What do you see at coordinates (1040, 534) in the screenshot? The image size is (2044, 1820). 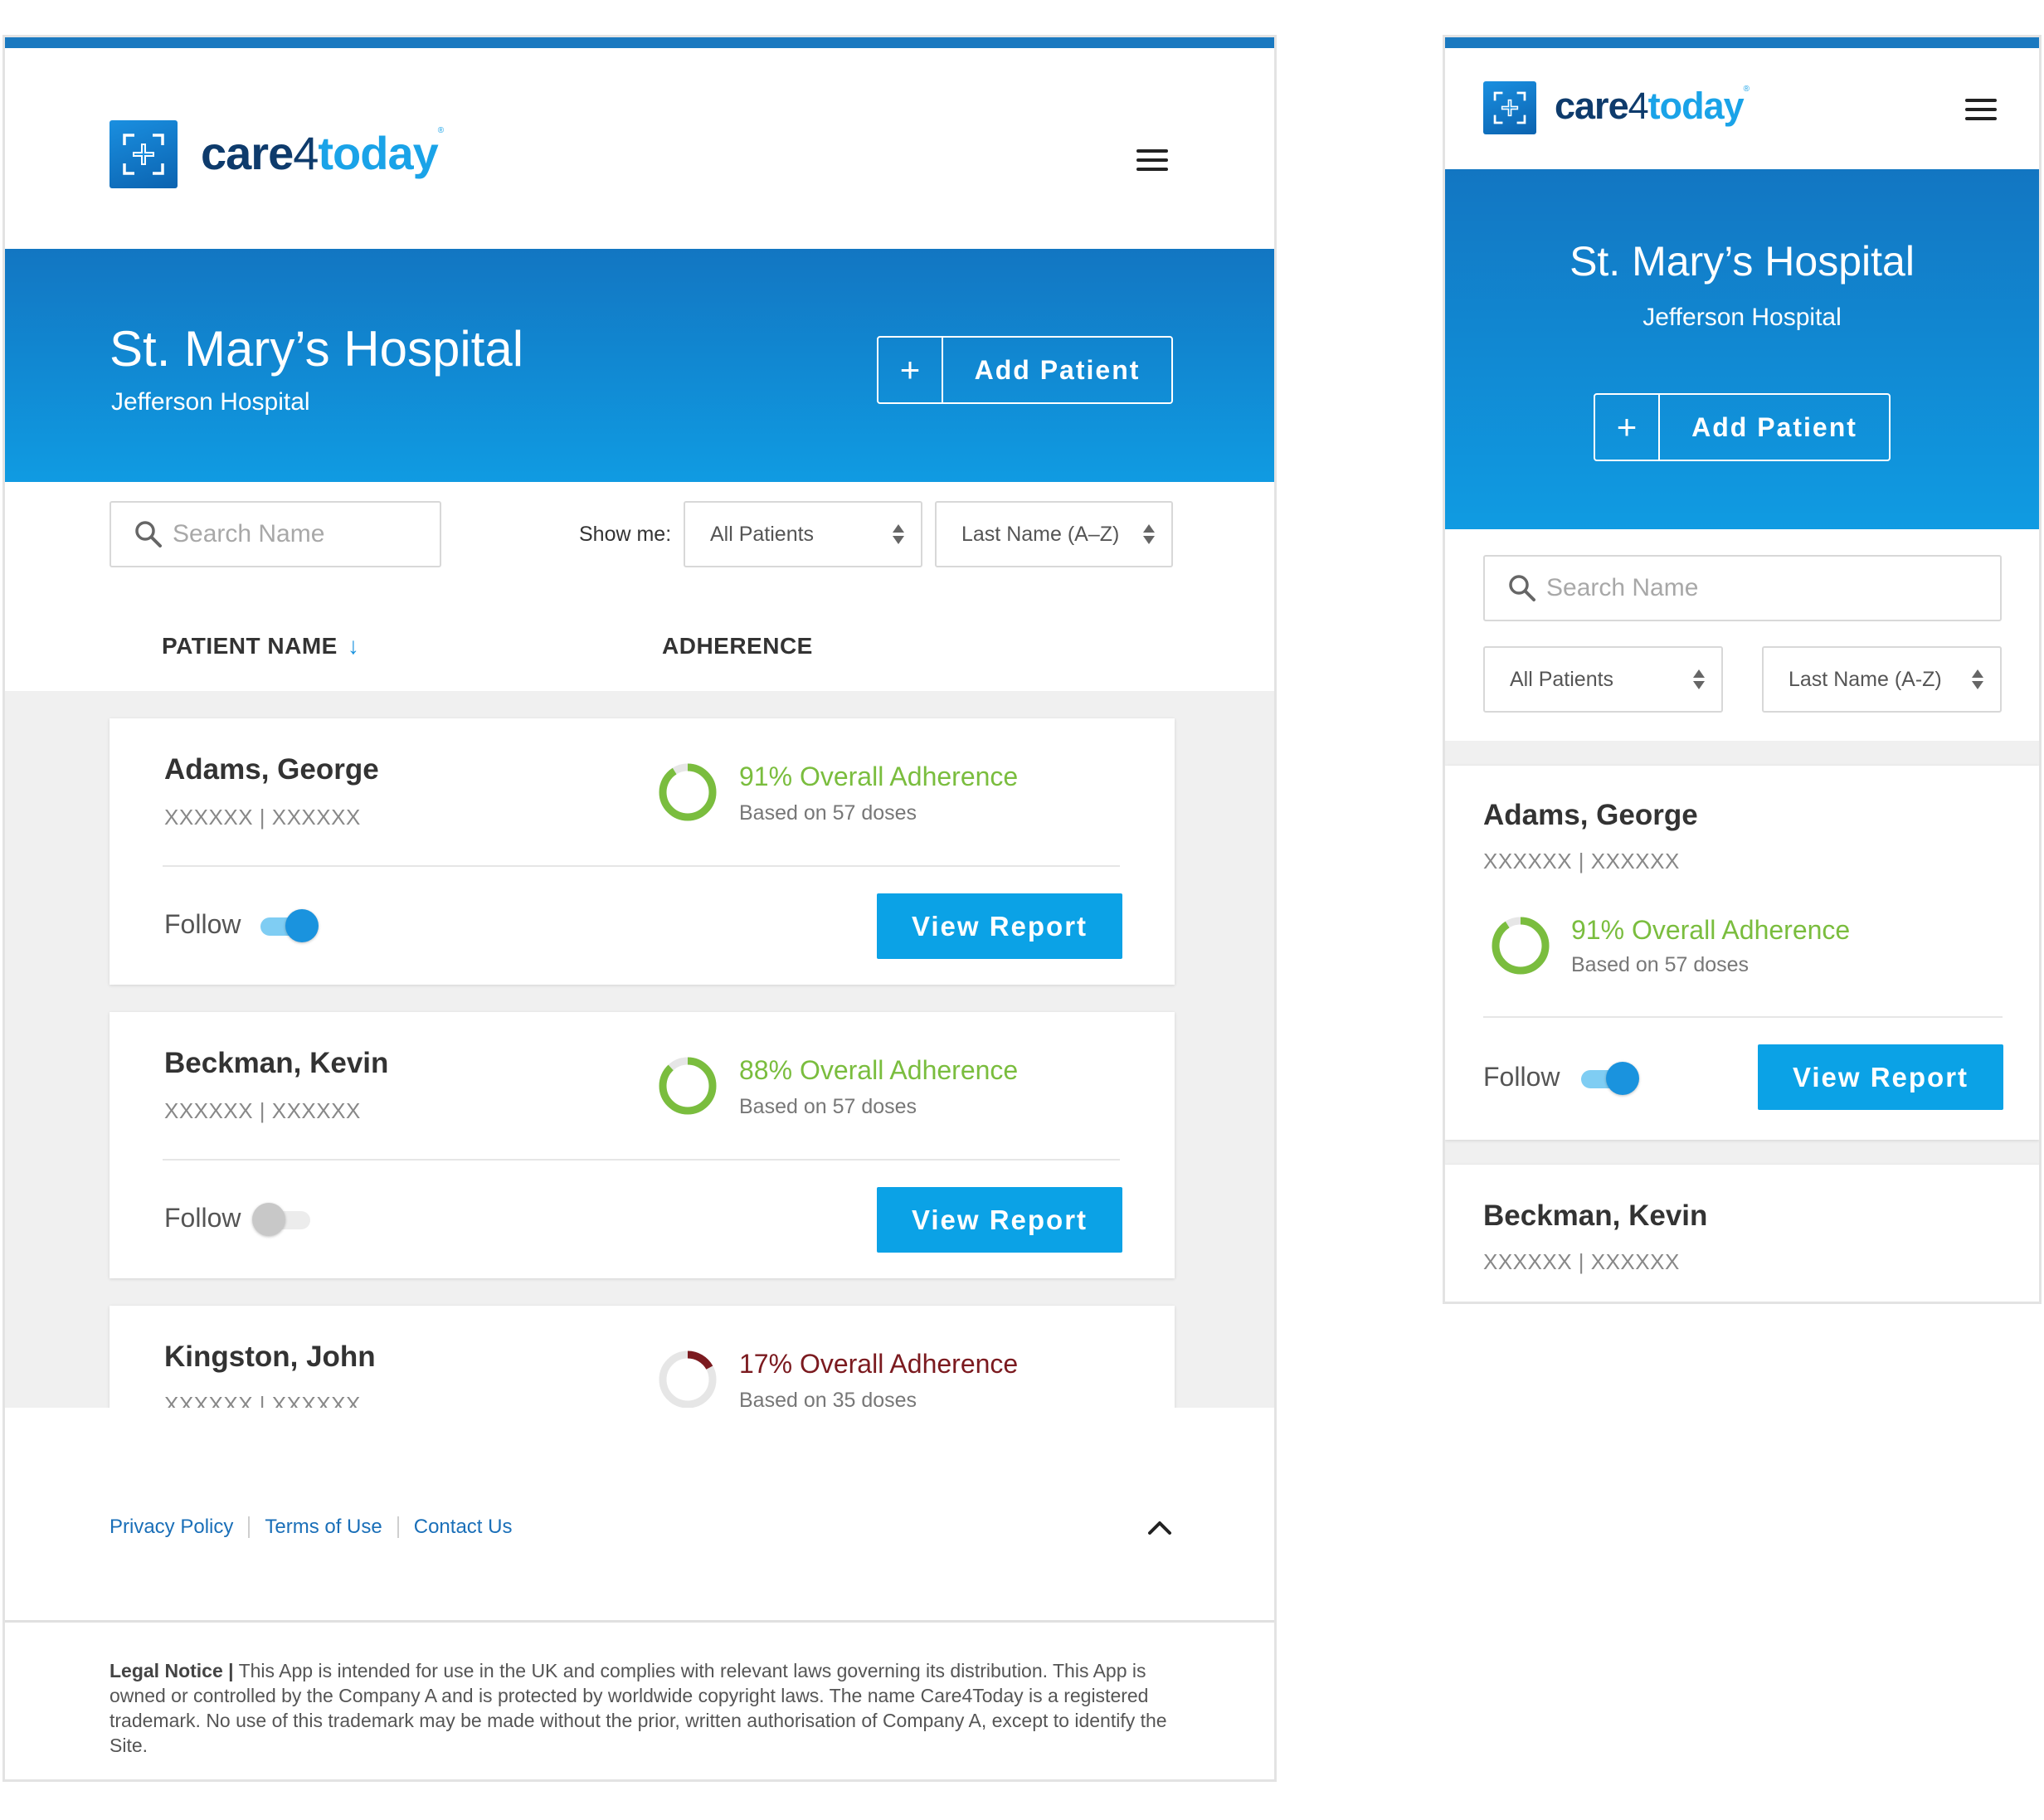 I see `sort-order-value: Last Name (A–Z)` at bounding box center [1040, 534].